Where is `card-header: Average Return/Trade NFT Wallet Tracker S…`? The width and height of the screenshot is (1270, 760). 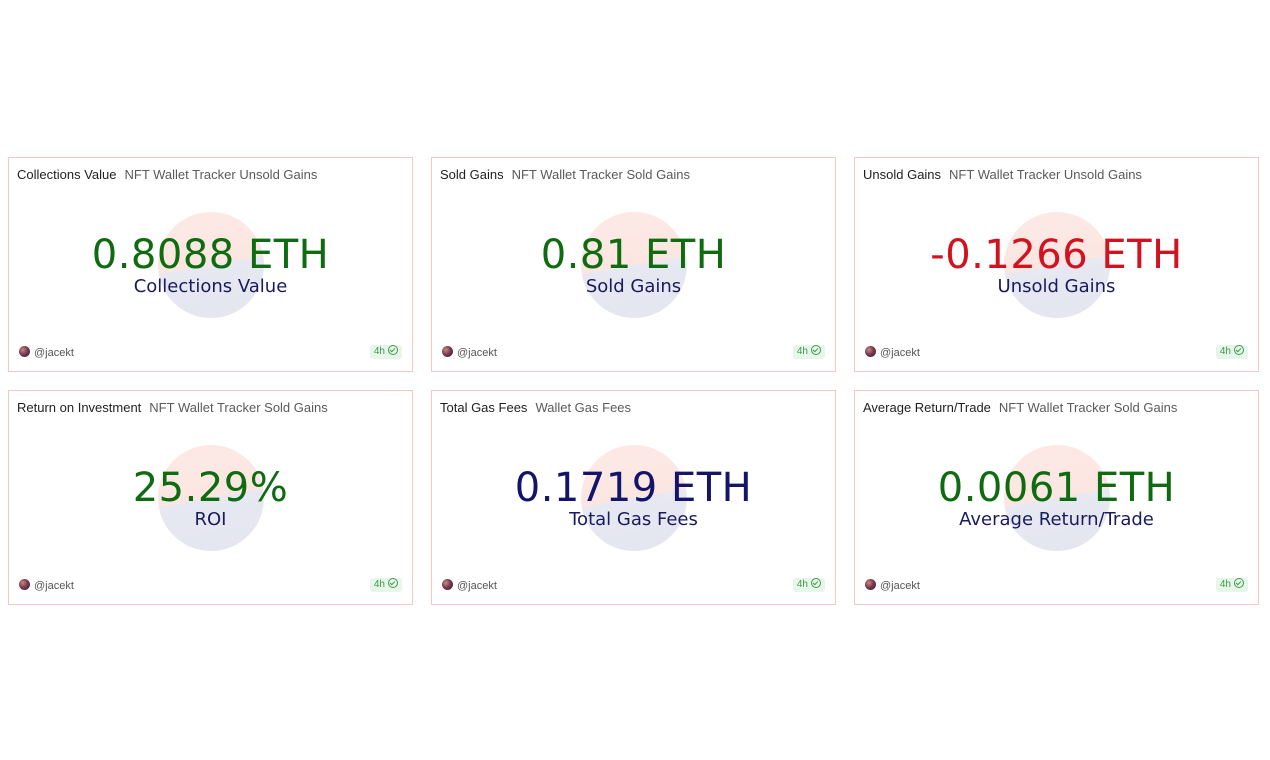
card-header: Average Return/Trade NFT Wallet Tracker S… is located at coordinates (1056, 408).